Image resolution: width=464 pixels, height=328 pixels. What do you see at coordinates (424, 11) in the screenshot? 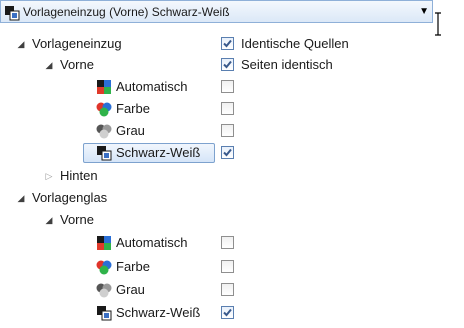
I see `chevron-down-icon: ▼` at bounding box center [424, 11].